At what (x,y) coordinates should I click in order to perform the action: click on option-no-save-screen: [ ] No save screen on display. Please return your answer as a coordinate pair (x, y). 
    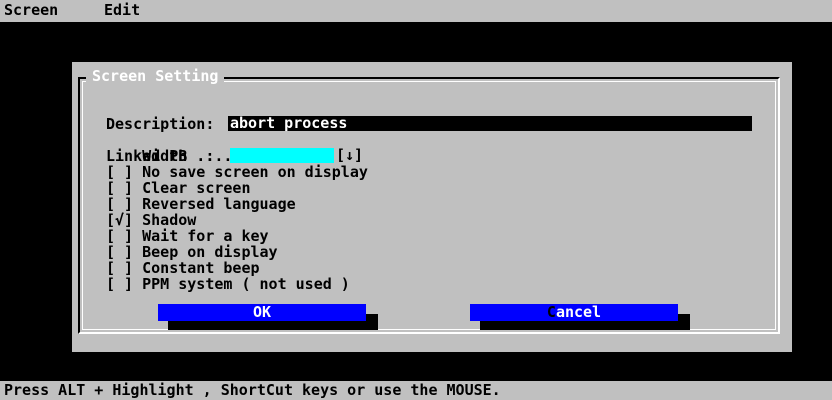
    Looking at the image, I should click on (237, 172).